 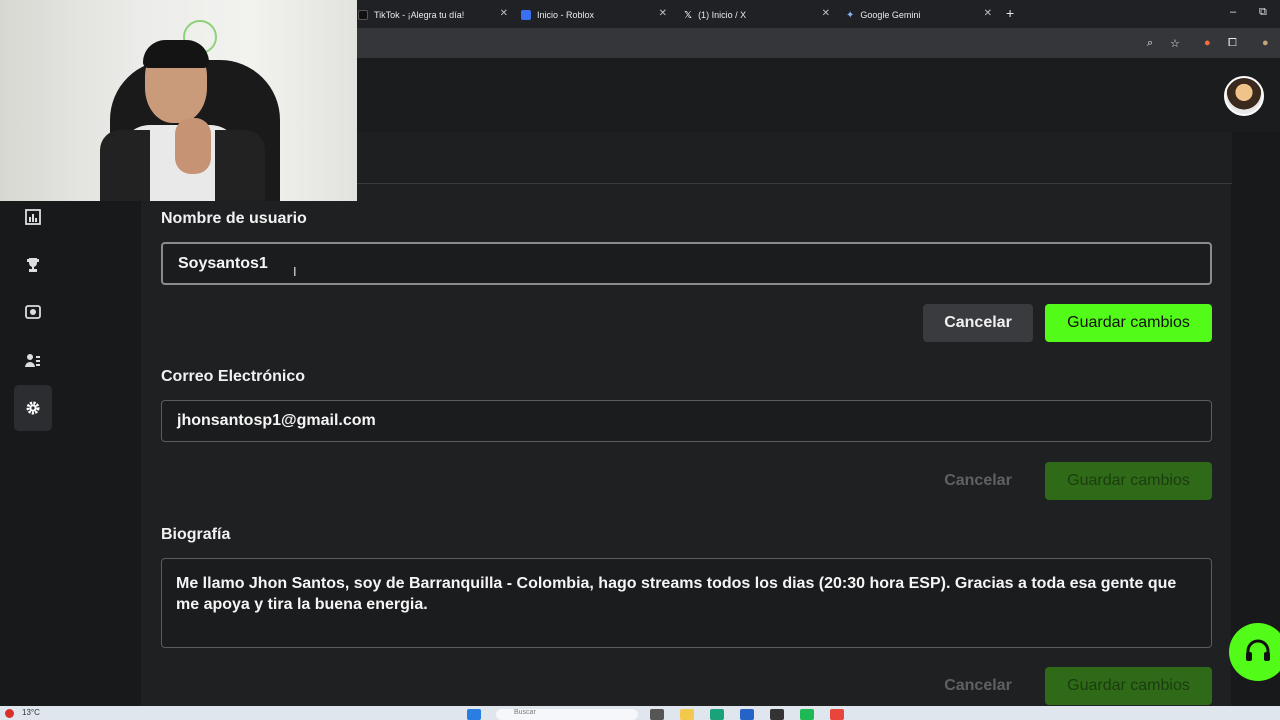 What do you see at coordinates (978, 323) in the screenshot?
I see `username-cancel-button: Cancelar` at bounding box center [978, 323].